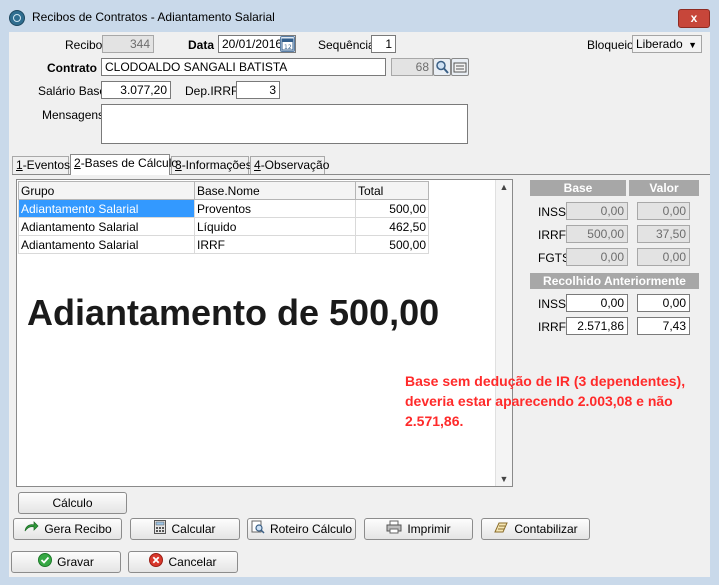 The height and width of the screenshot is (585, 719). What do you see at coordinates (72, 68) in the screenshot?
I see `contrato-label: Contrato` at bounding box center [72, 68].